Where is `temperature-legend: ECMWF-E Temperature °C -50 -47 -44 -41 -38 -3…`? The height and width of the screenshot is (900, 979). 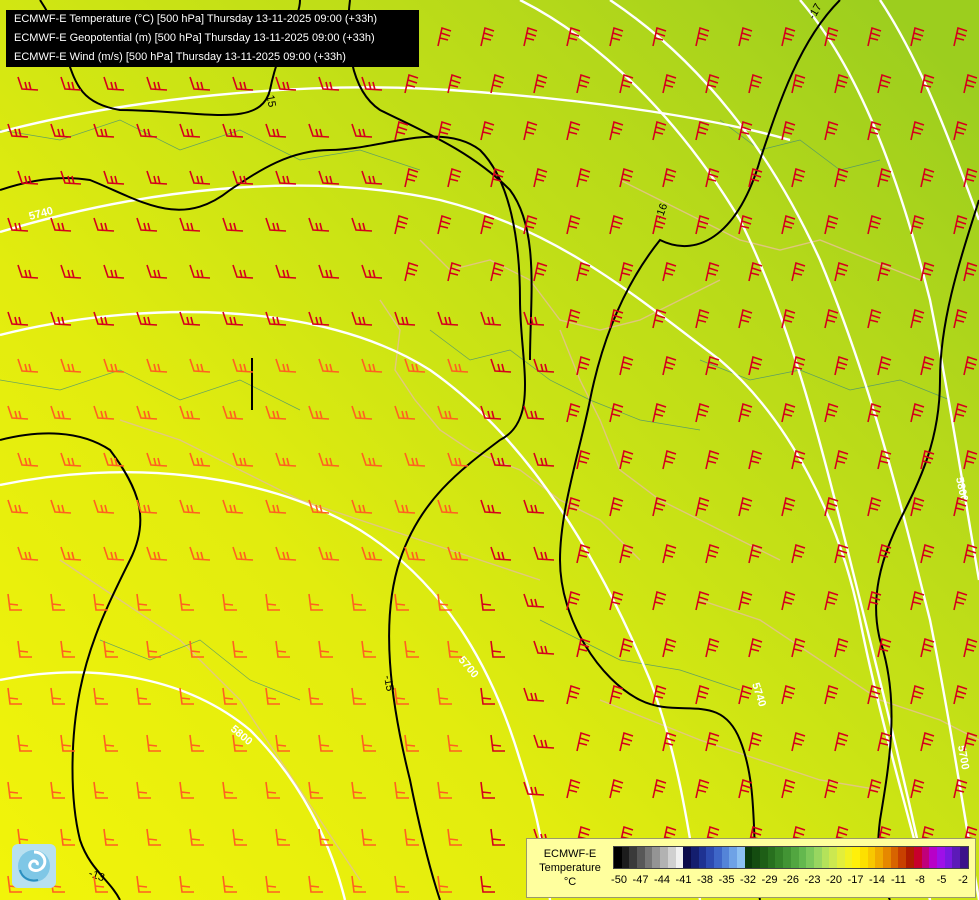
temperature-legend: ECMWF-E Temperature °C -50 -47 -44 -41 -38 -3… is located at coordinates (751, 868).